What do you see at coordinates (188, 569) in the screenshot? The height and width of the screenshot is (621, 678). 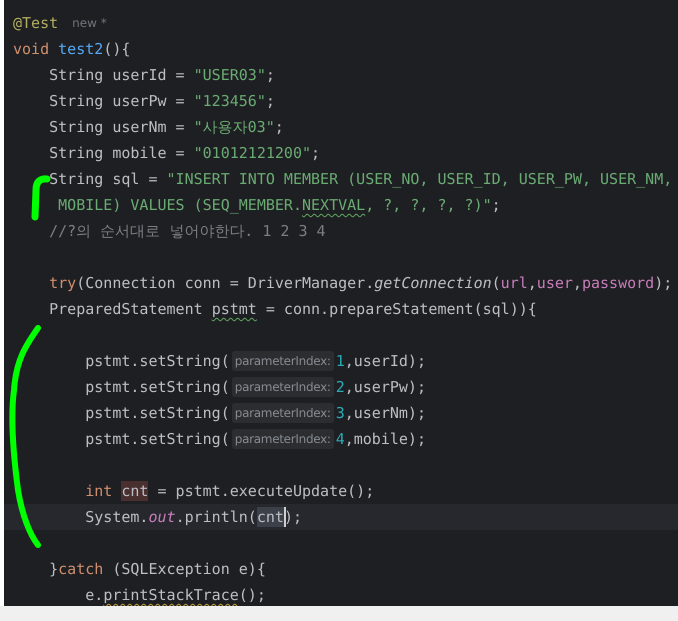 I see `code-text: (SQLException e){` at bounding box center [188, 569].